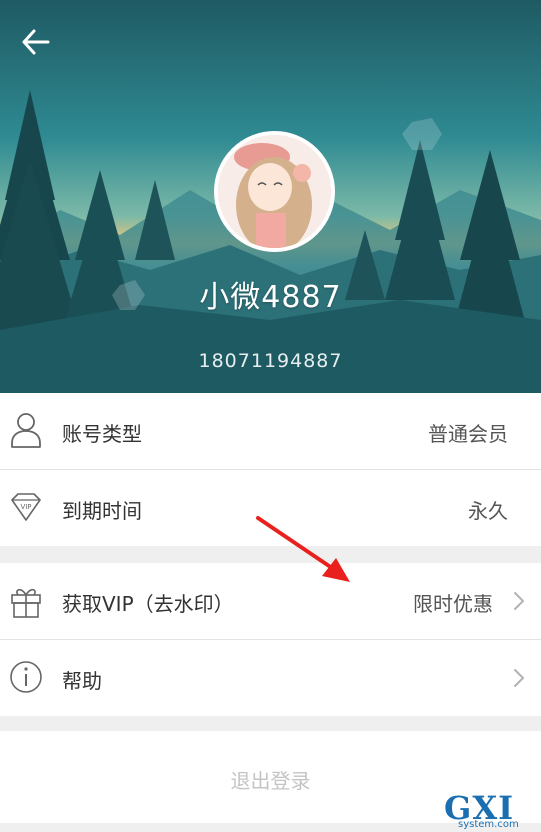 This screenshot has width=541, height=832. Describe the element at coordinates (468, 434) in the screenshot. I see `account-type-value: 普通会员` at that location.